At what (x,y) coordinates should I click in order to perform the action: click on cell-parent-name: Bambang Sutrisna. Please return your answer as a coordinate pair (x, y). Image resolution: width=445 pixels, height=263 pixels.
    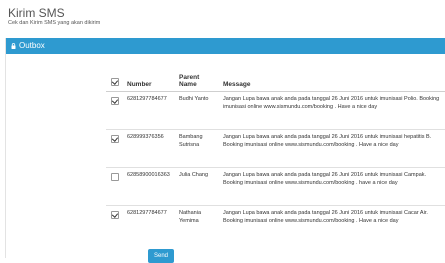
    Looking at the image, I should click on (198, 147).